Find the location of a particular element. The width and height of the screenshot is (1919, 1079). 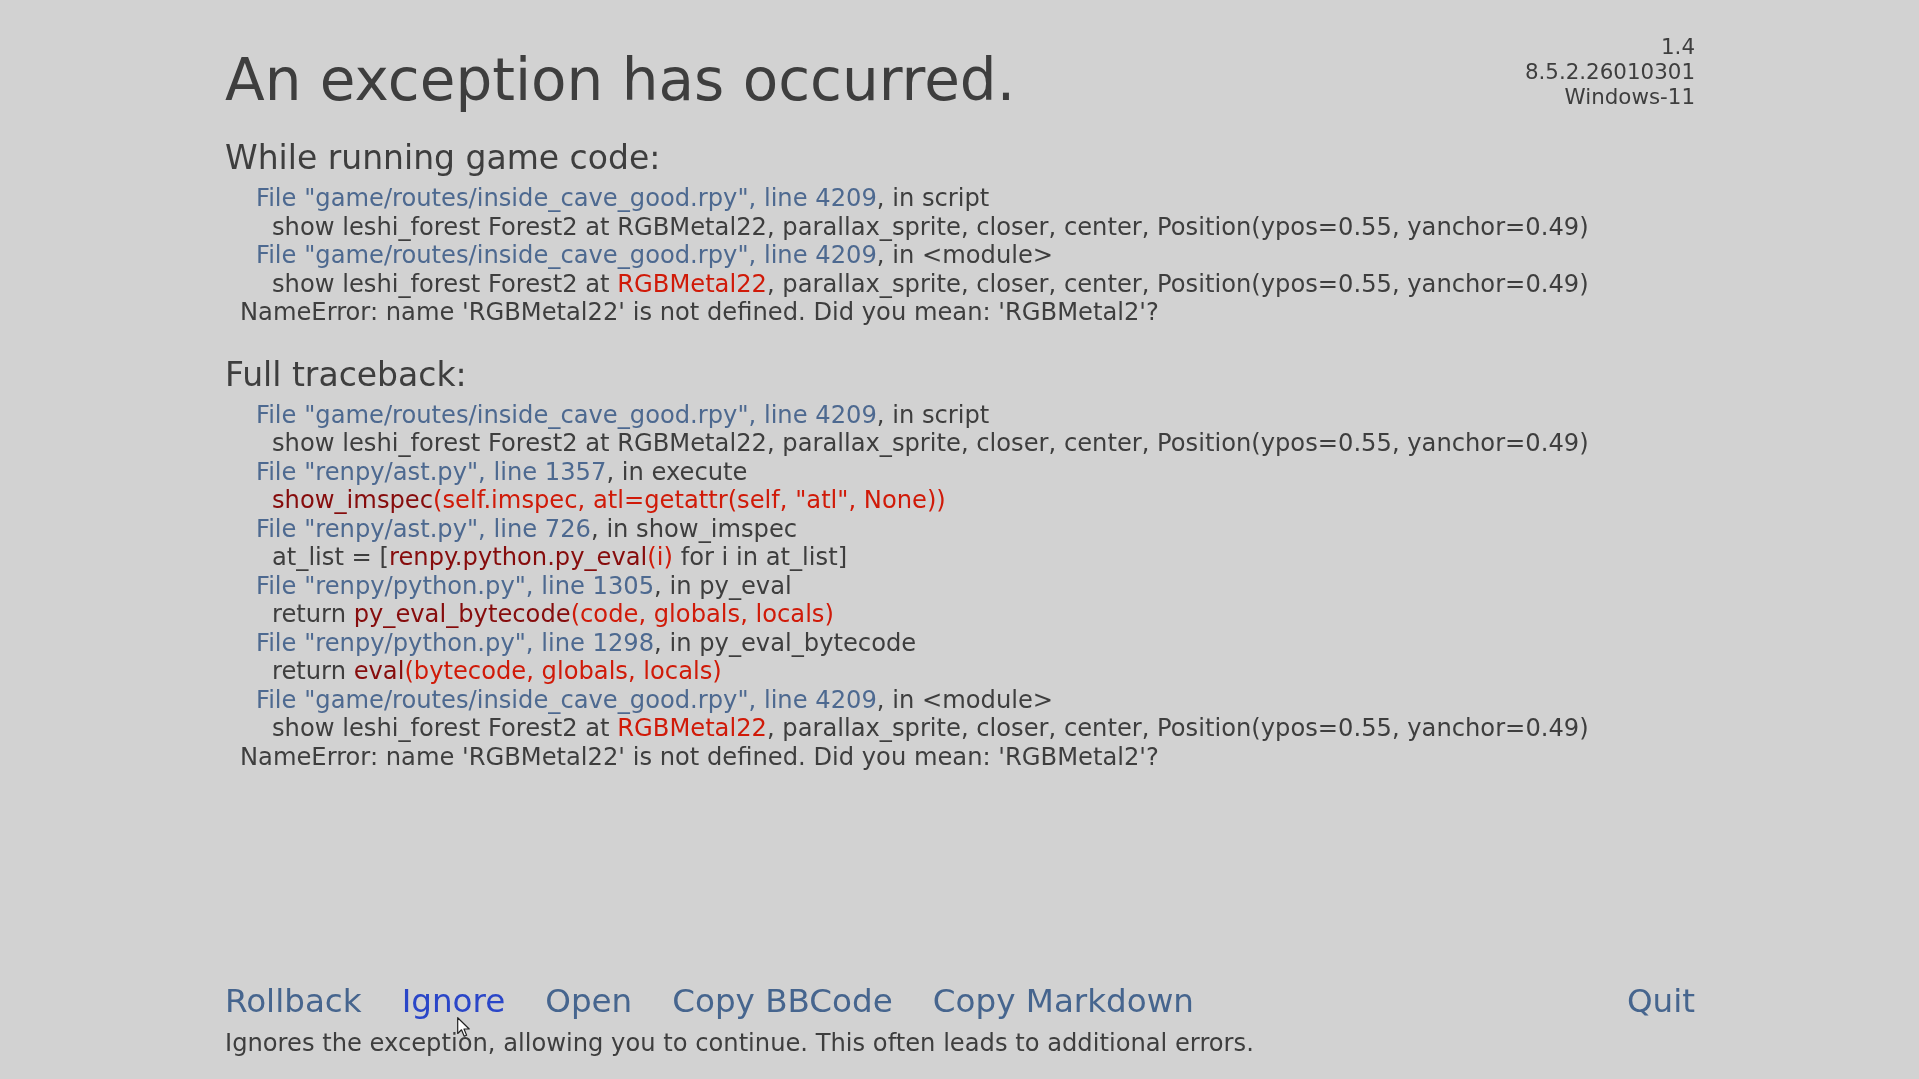

code-line: return eval(bytecode, globals, locals) is located at coordinates (497, 671).